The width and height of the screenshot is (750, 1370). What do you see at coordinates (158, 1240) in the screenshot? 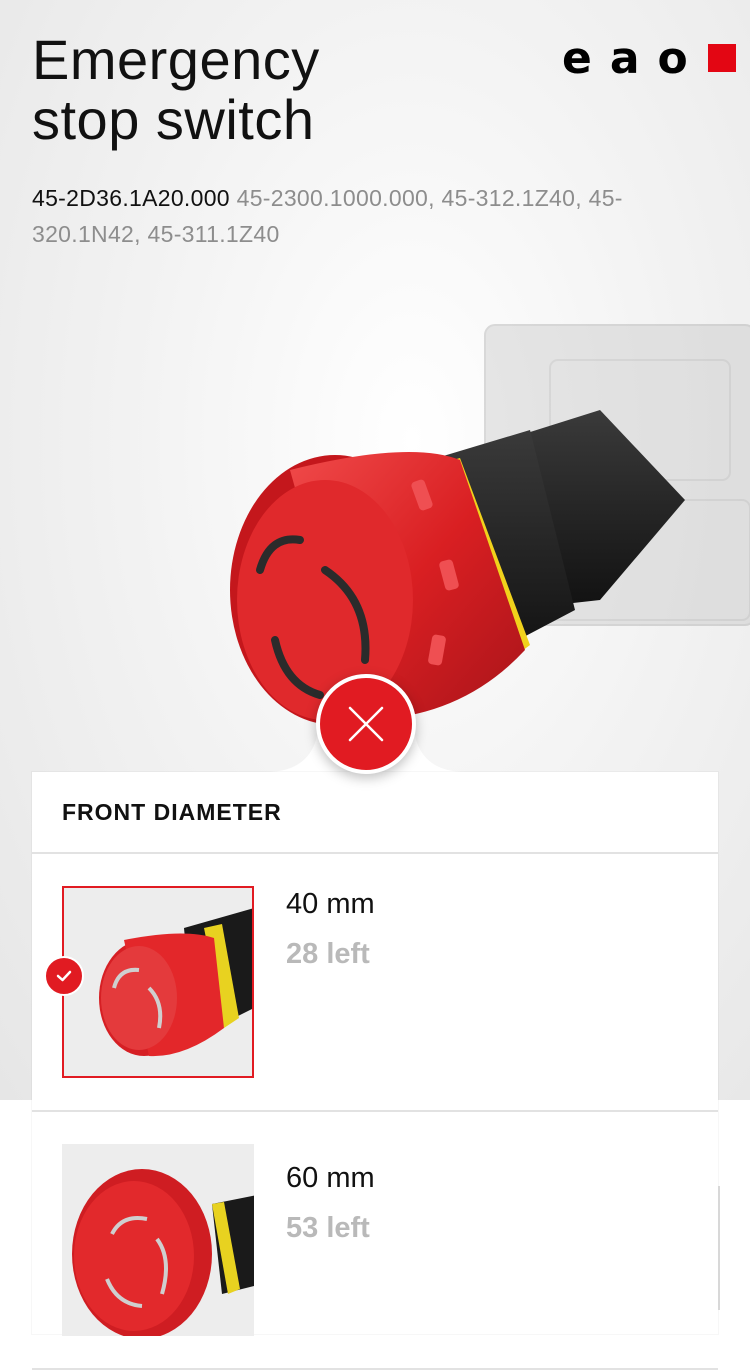
I see `option-thumbnail-60mm` at bounding box center [158, 1240].